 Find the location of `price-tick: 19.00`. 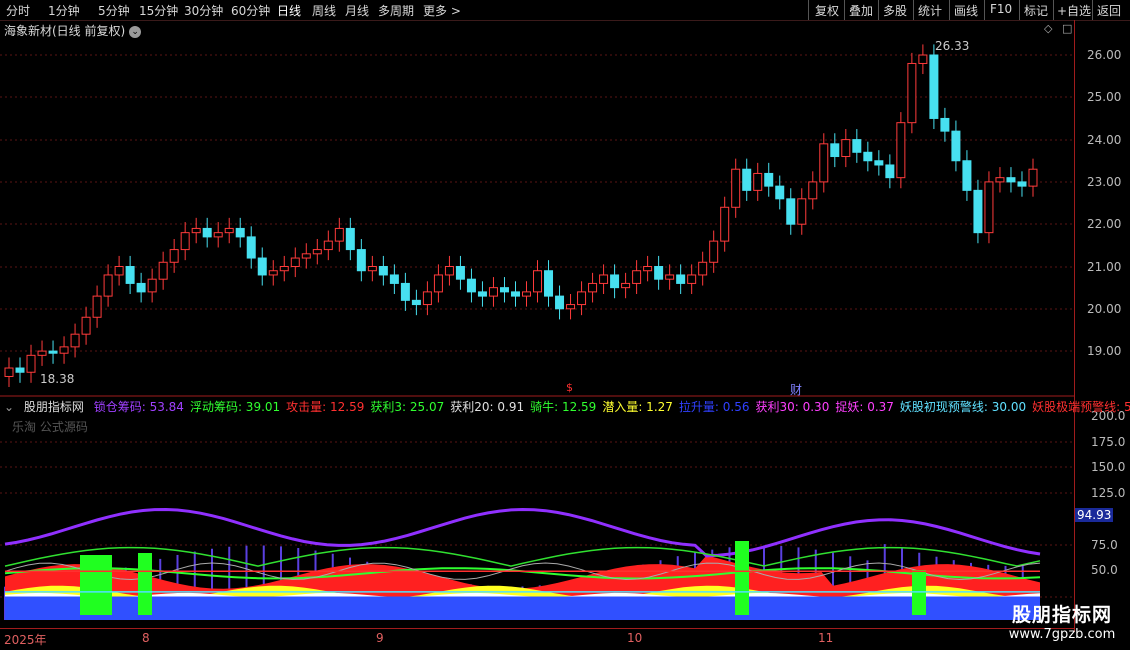

price-tick: 19.00 is located at coordinates (1104, 351).